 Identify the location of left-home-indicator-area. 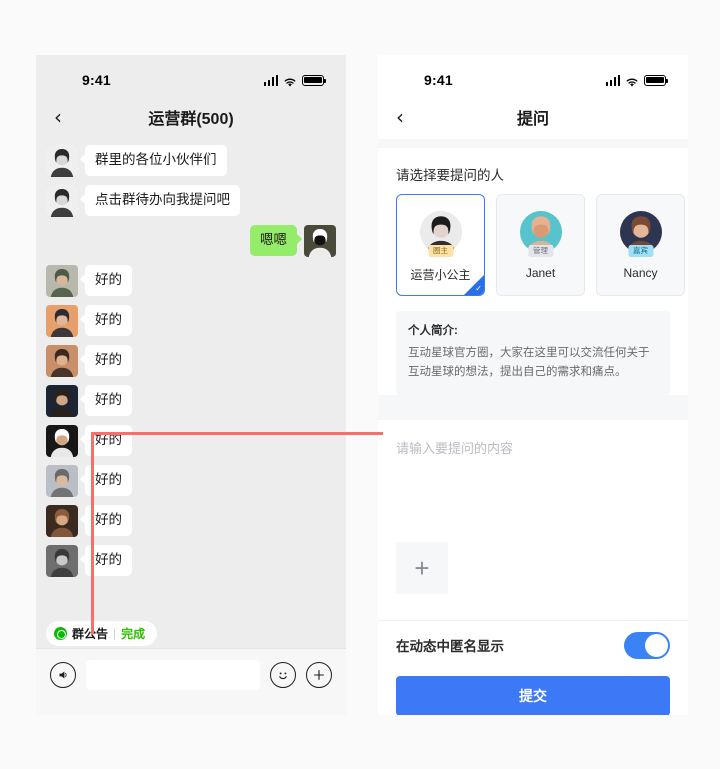
(191, 707).